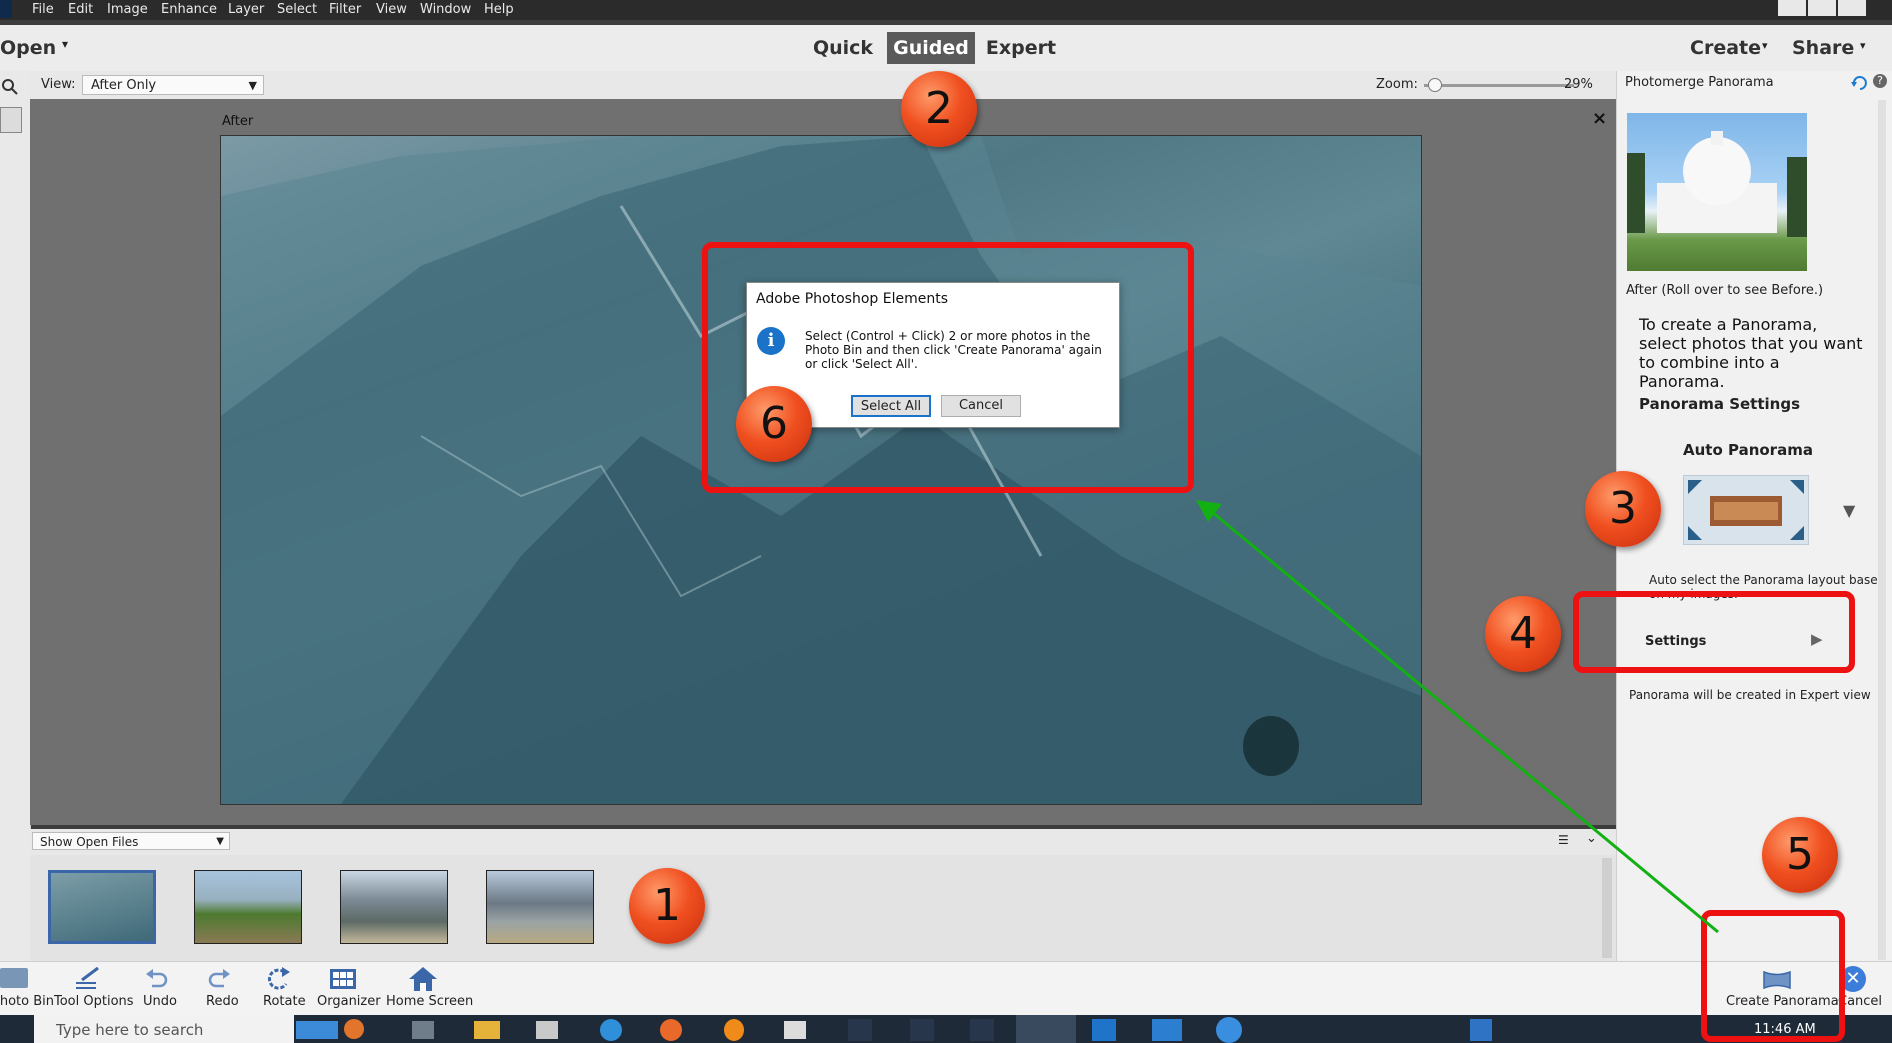  What do you see at coordinates (1021, 48) in the screenshot?
I see `tab-expert: Expert` at bounding box center [1021, 48].